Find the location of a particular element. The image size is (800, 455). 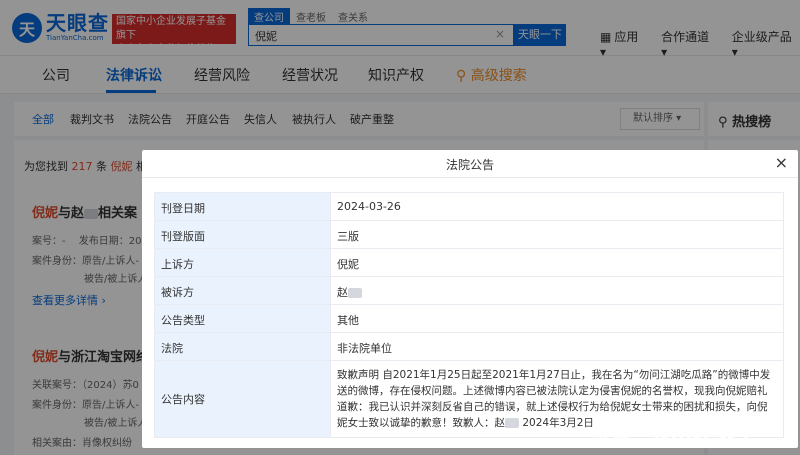

modal-header: 法院公告 × is located at coordinates (470, 164).